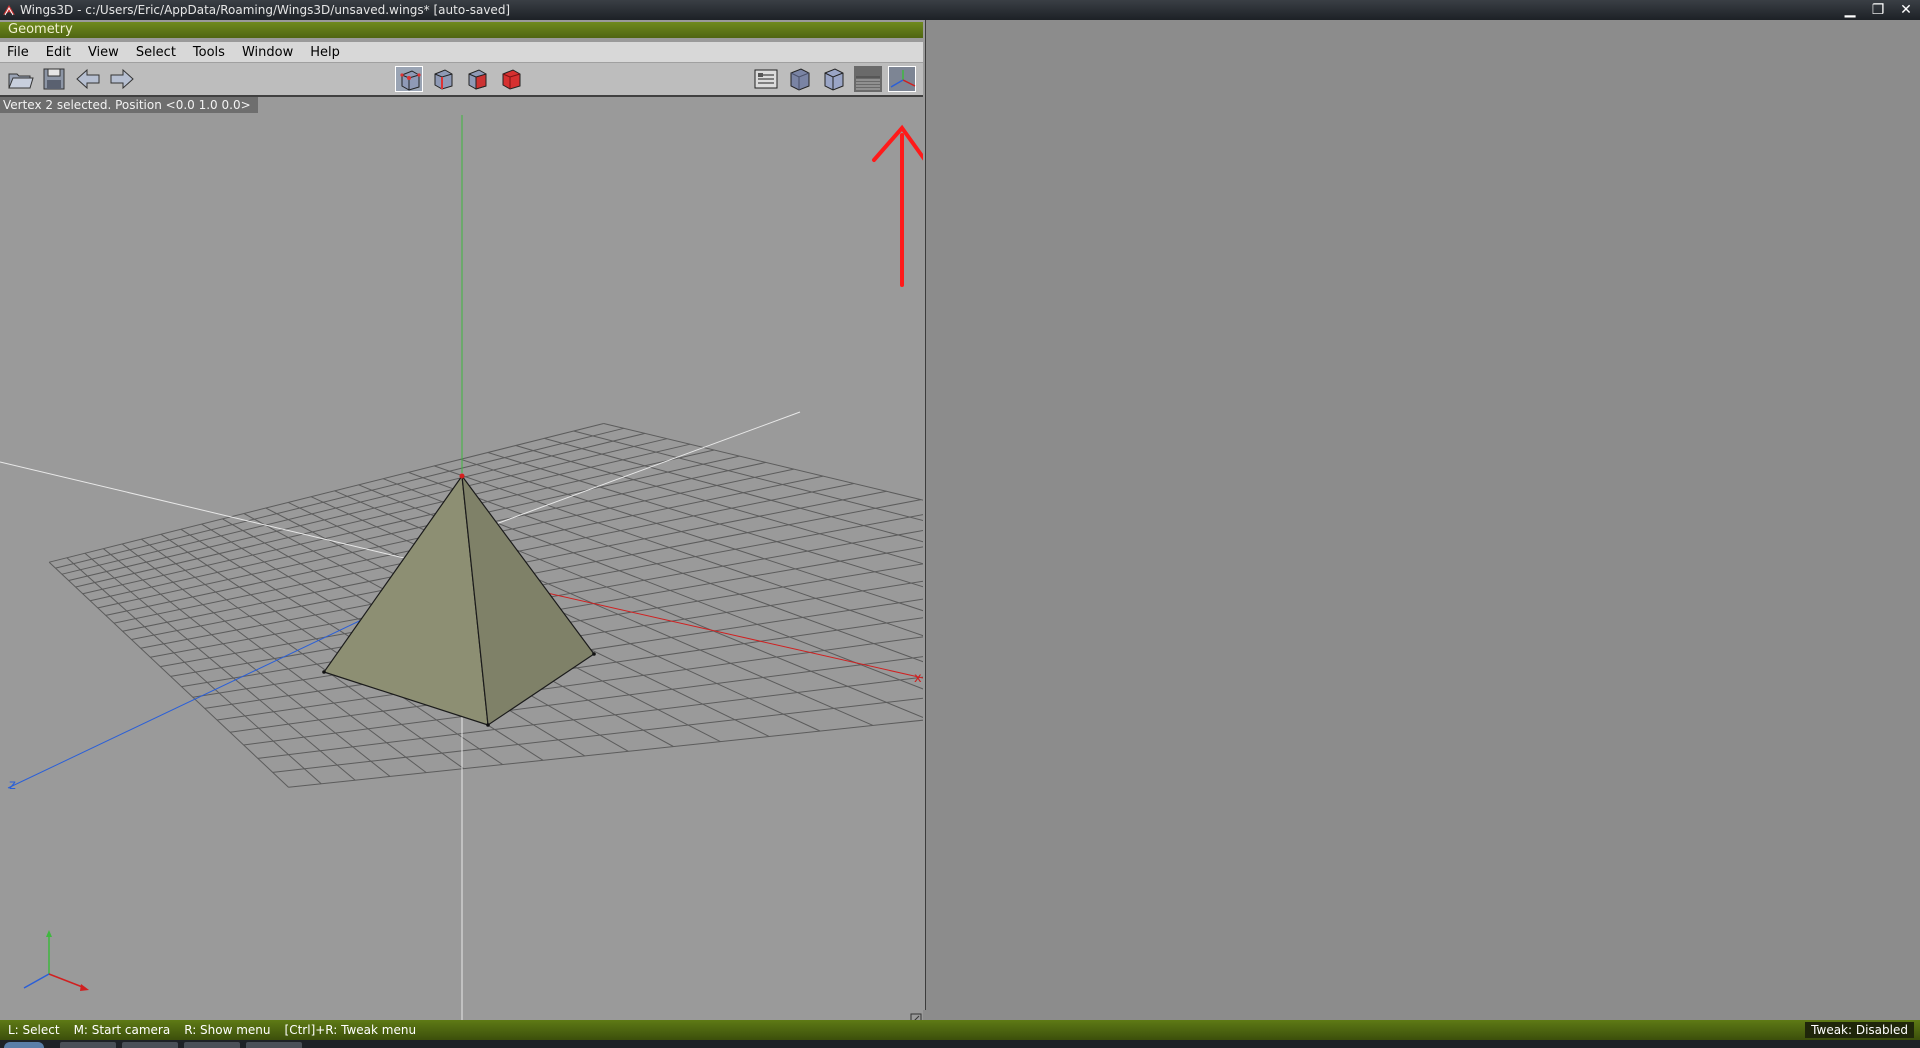 The height and width of the screenshot is (1048, 1920). I want to click on restore-button: ❐, so click(1878, 10).